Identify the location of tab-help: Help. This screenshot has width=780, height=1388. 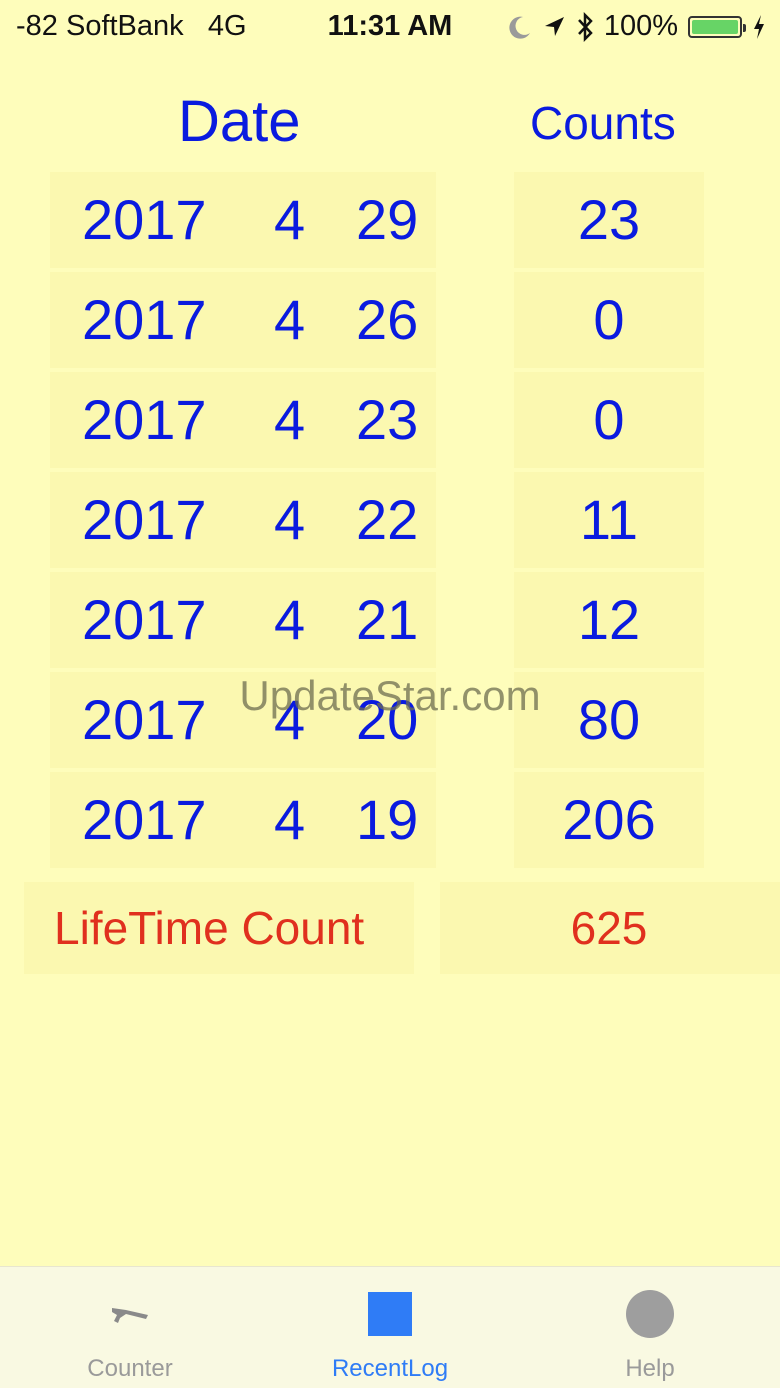
(650, 1327).